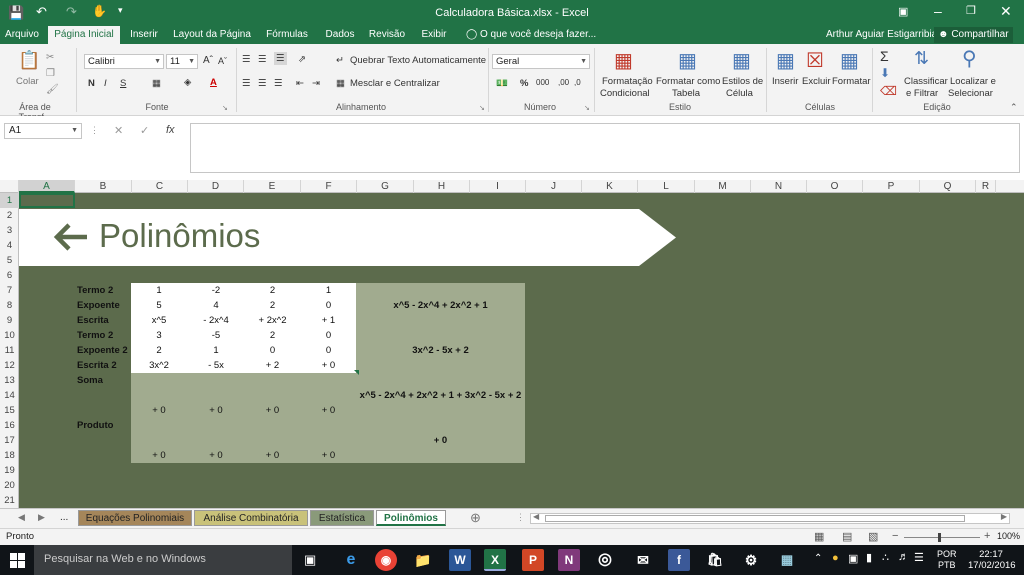 The width and height of the screenshot is (1024, 575). I want to click on row-header: 5, so click(9, 260).